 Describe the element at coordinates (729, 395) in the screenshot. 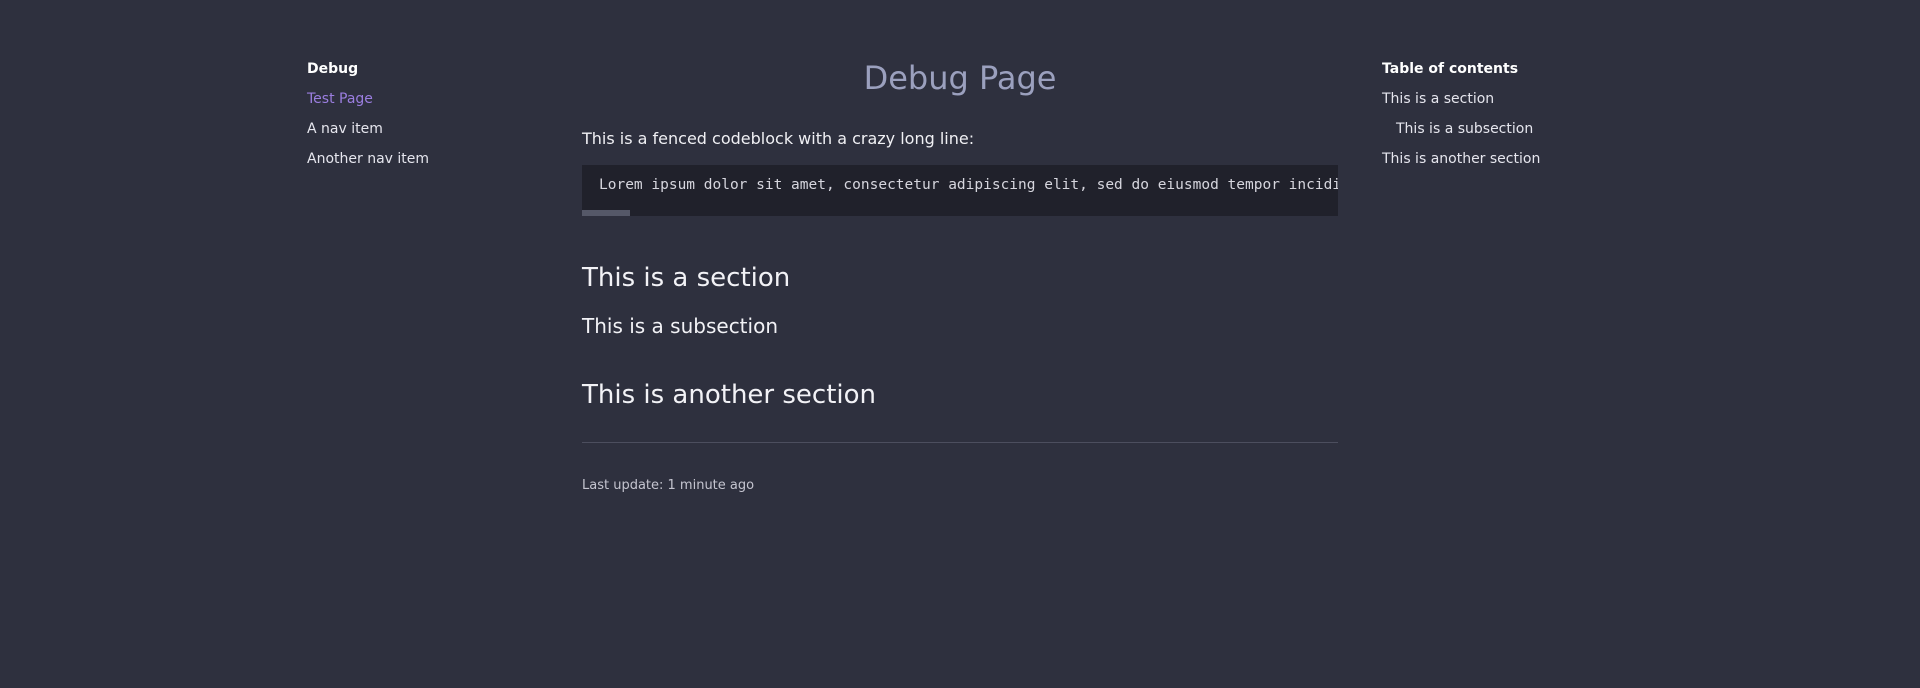

I see `another-section-heading: This is another section` at that location.